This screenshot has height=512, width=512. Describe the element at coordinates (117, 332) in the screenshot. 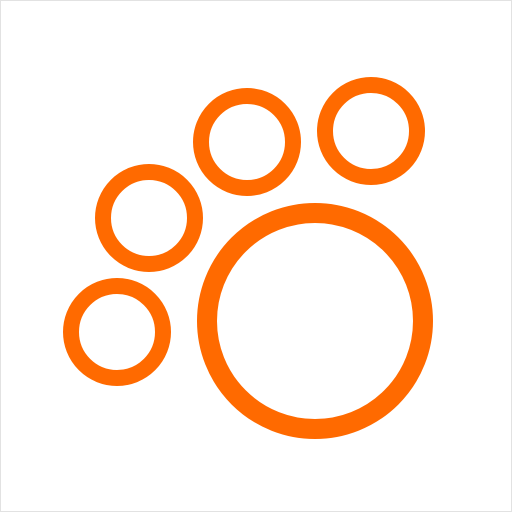

I see `paw-toe-ring-bottom-left` at that location.